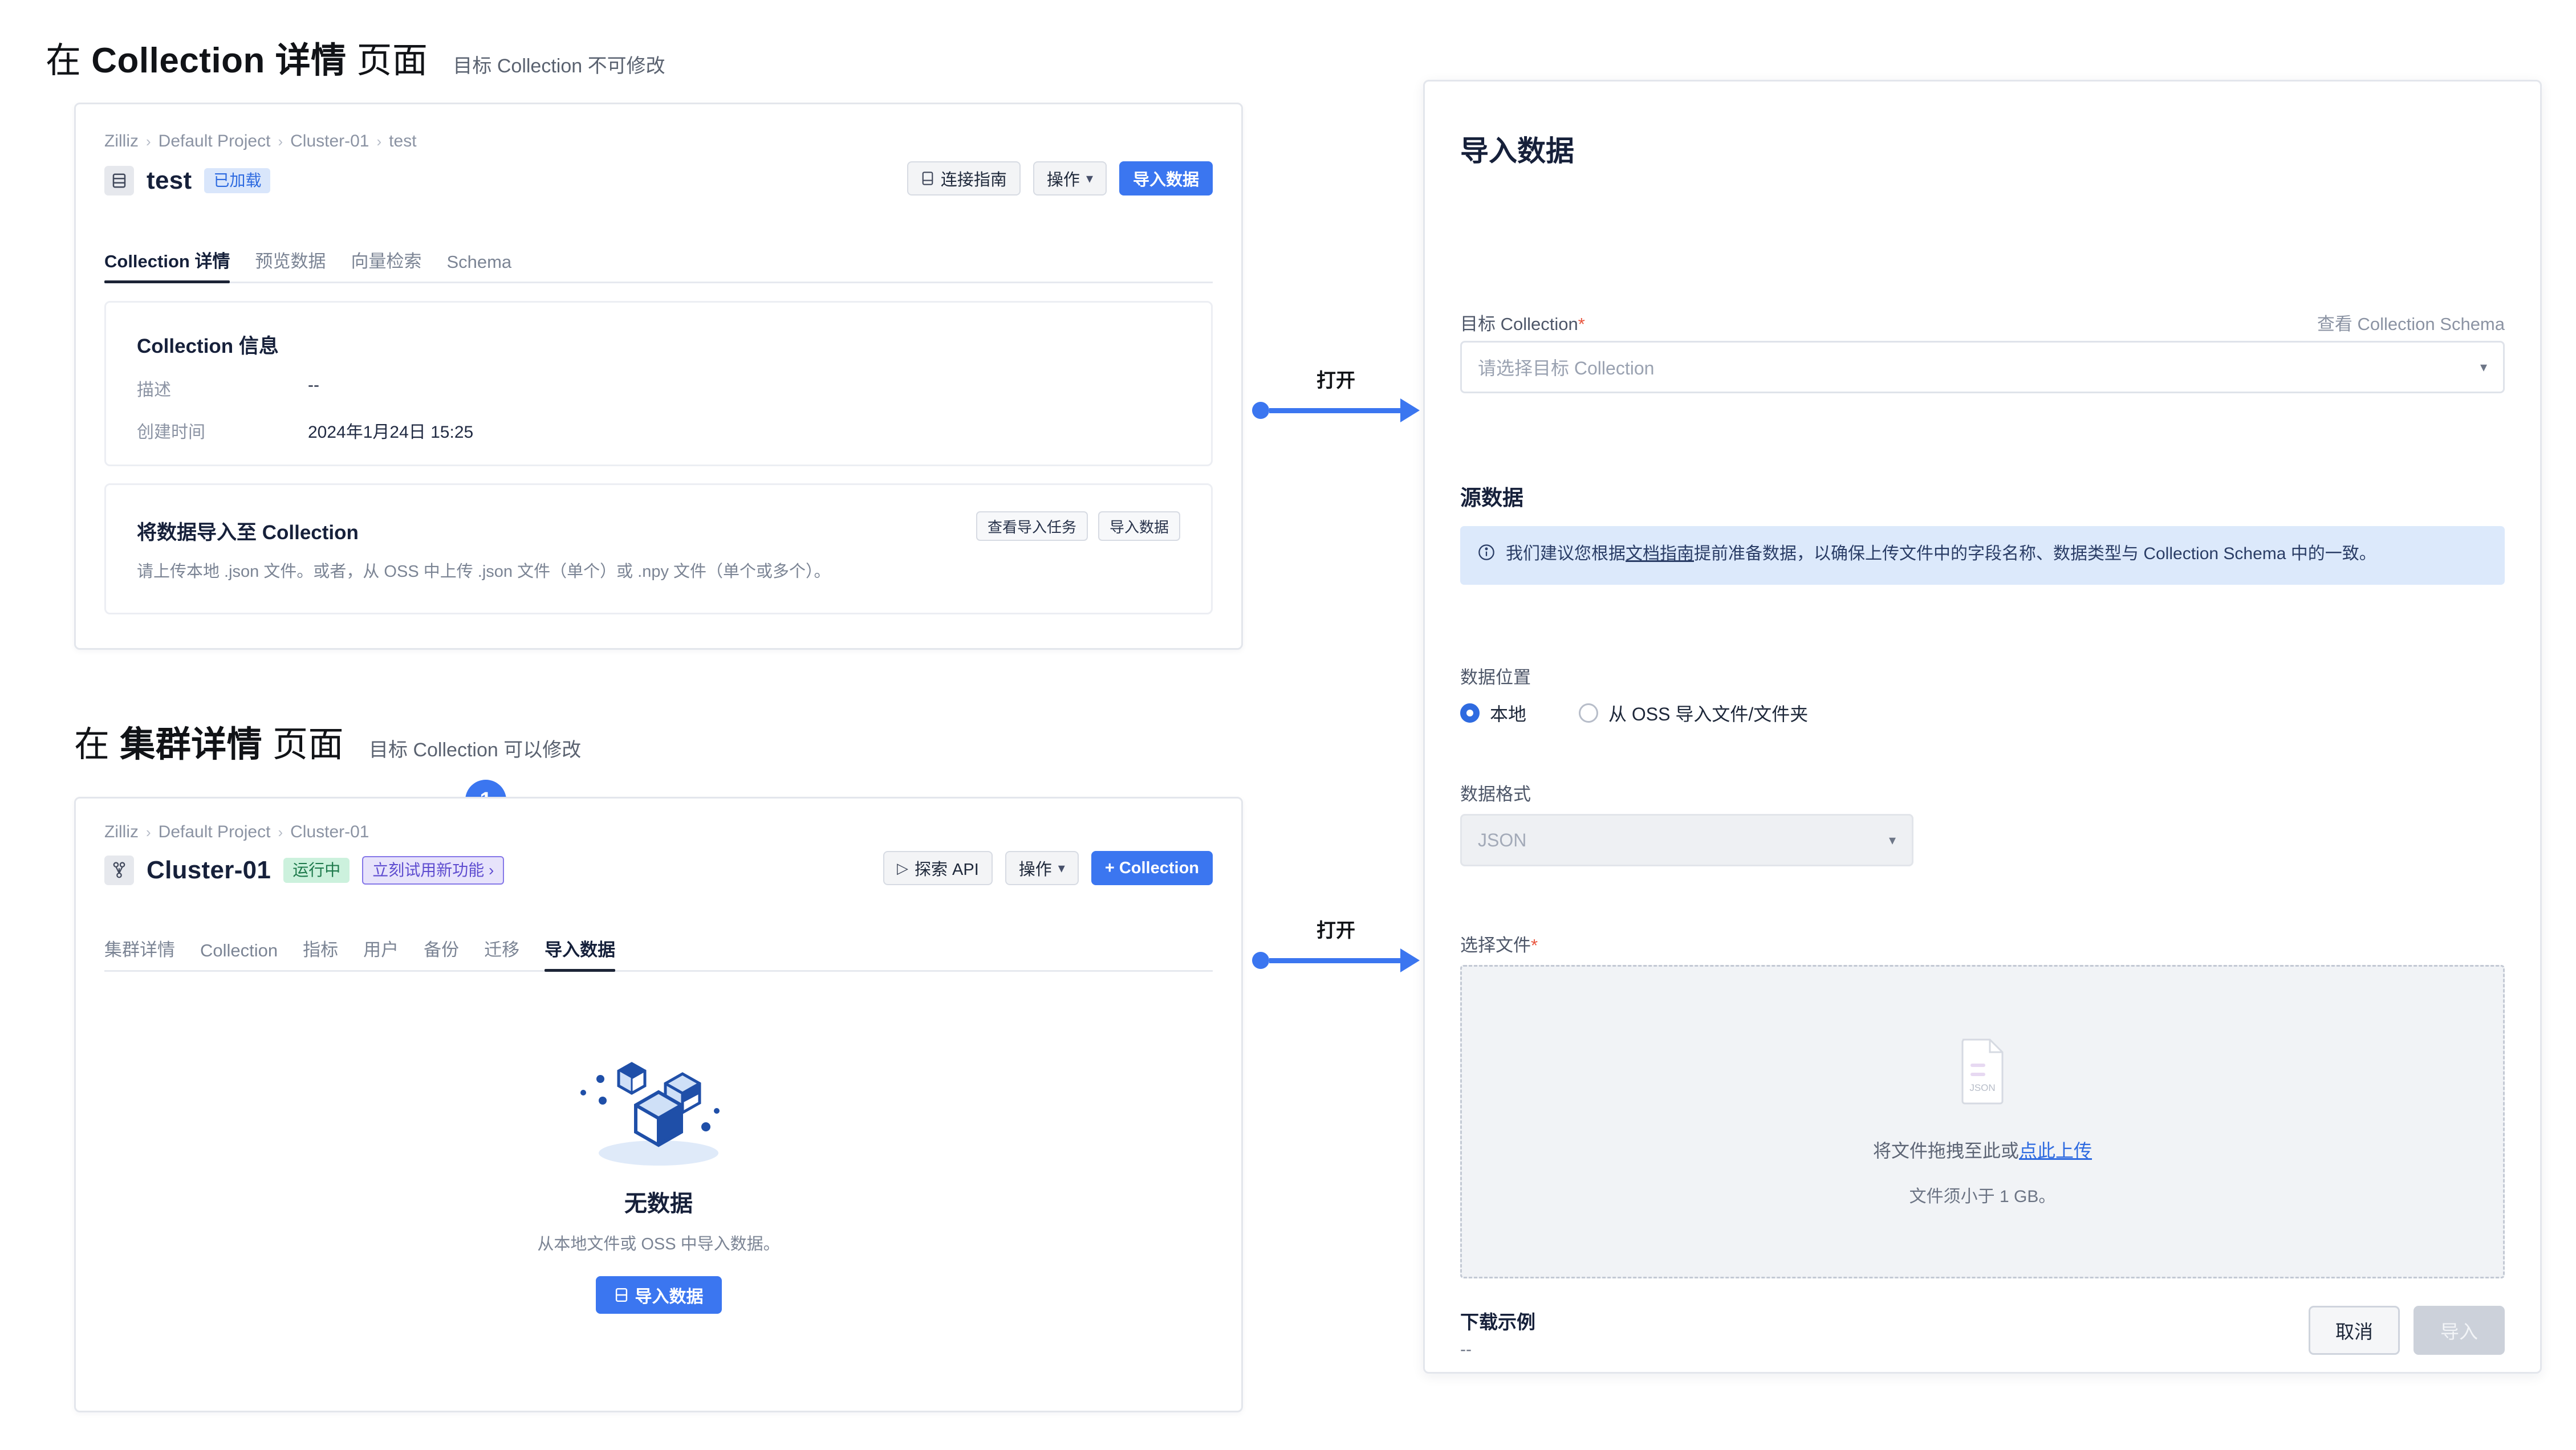 Image resolution: width=2576 pixels, height=1450 pixels. What do you see at coordinates (290, 264) in the screenshot?
I see `tab-preview-data: 预览数据` at bounding box center [290, 264].